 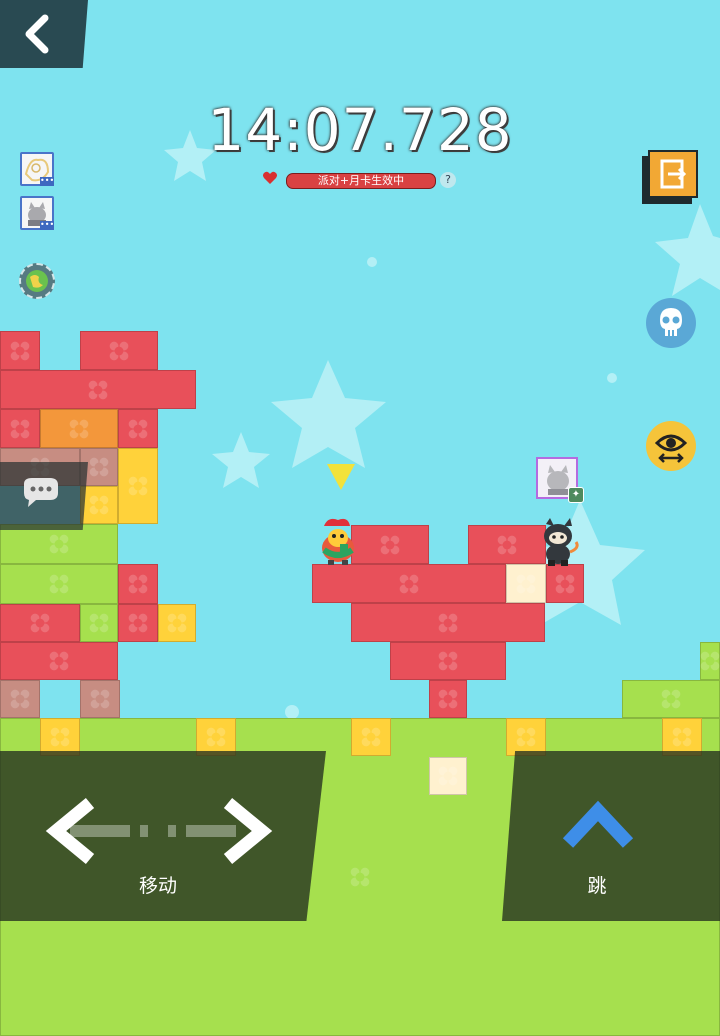 I want to click on other-player-character, so click(x=561, y=542).